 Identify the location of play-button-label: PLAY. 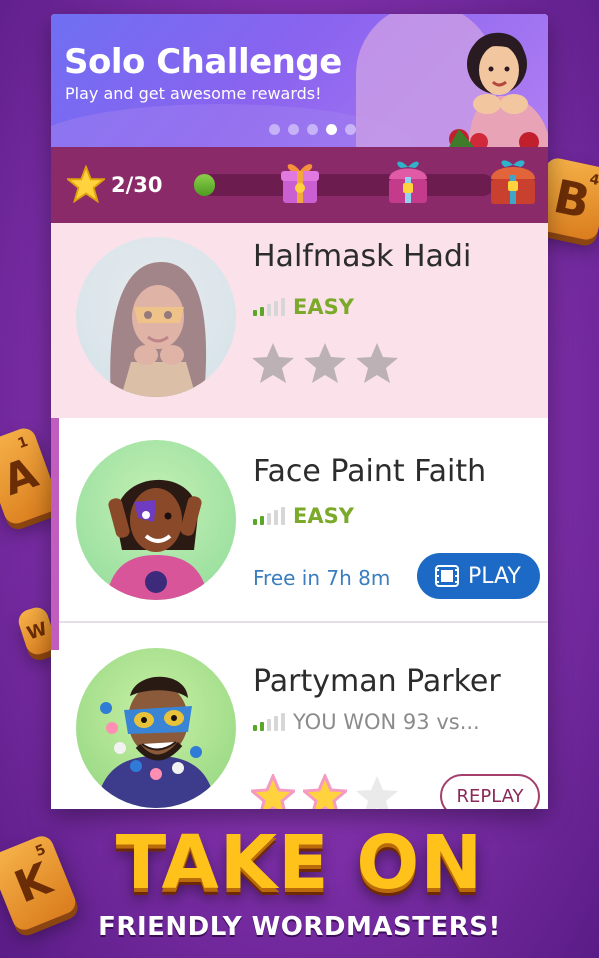
(494, 576).